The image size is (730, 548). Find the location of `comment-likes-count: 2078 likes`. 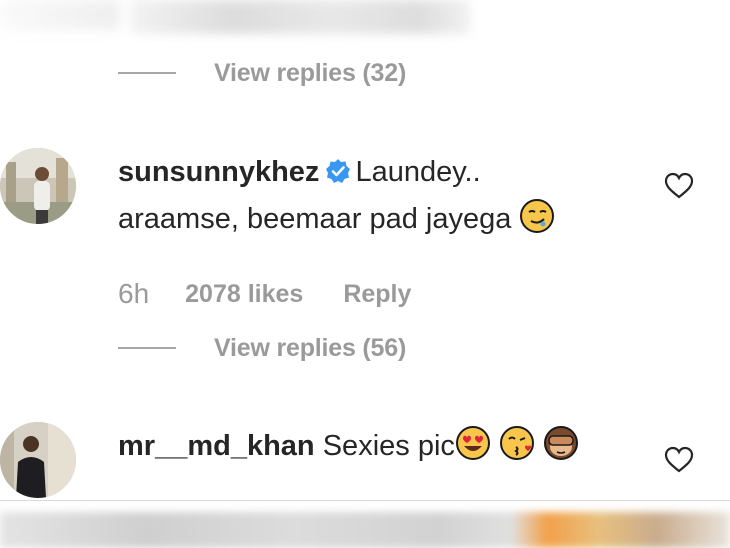

comment-likes-count: 2078 likes is located at coordinates (244, 294).